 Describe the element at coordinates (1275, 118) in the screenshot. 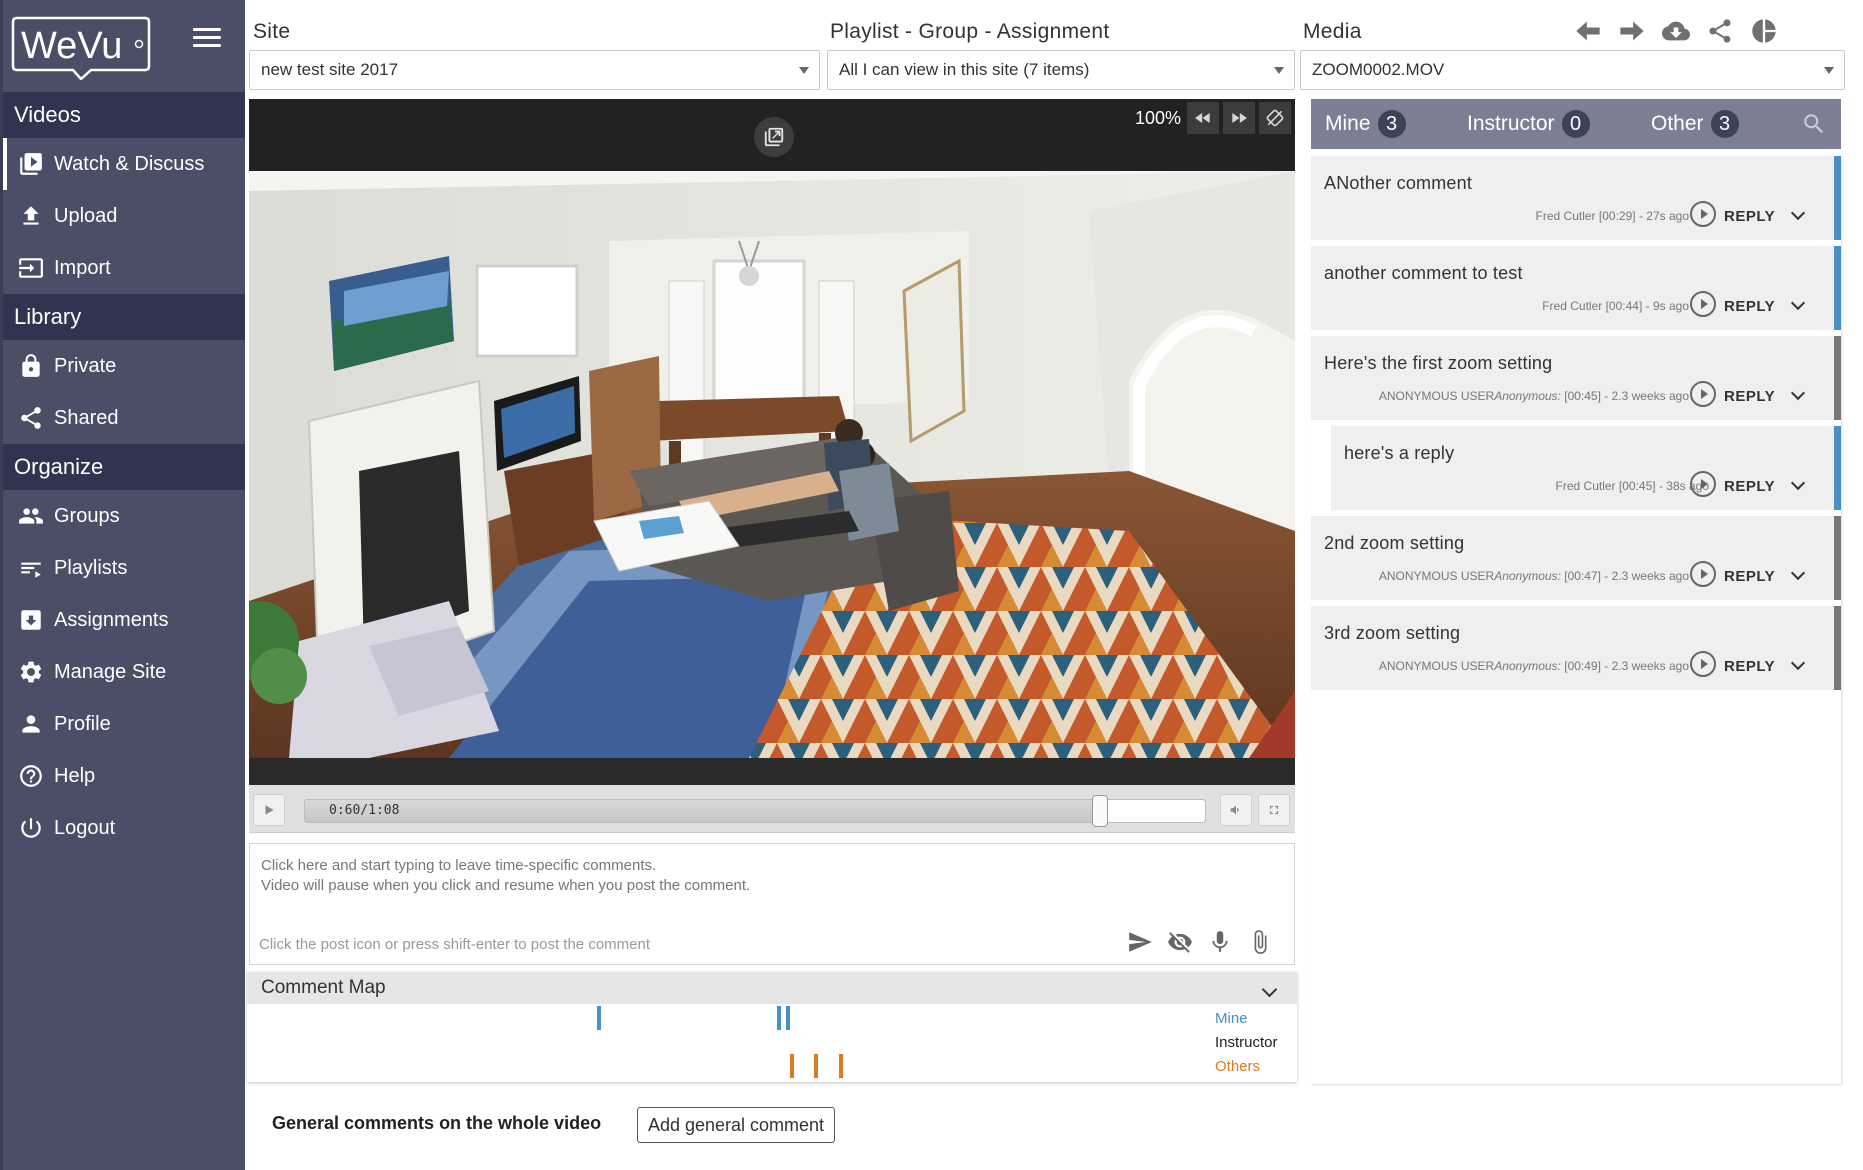

I see `rotate-button` at that location.